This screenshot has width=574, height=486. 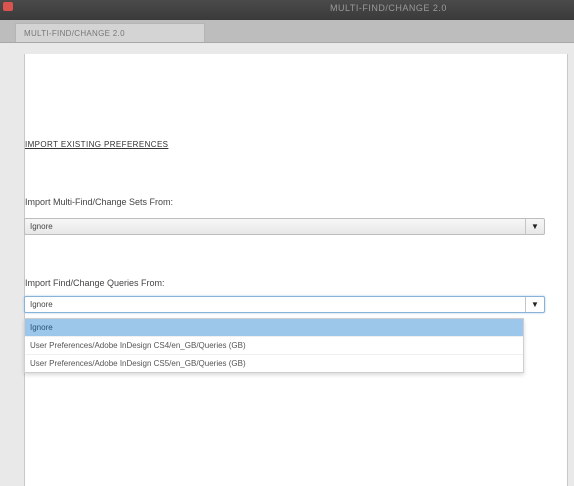 What do you see at coordinates (287, 31) in the screenshot?
I see `tab-bar: MULTI-FIND/CHANGE 2.0` at bounding box center [287, 31].